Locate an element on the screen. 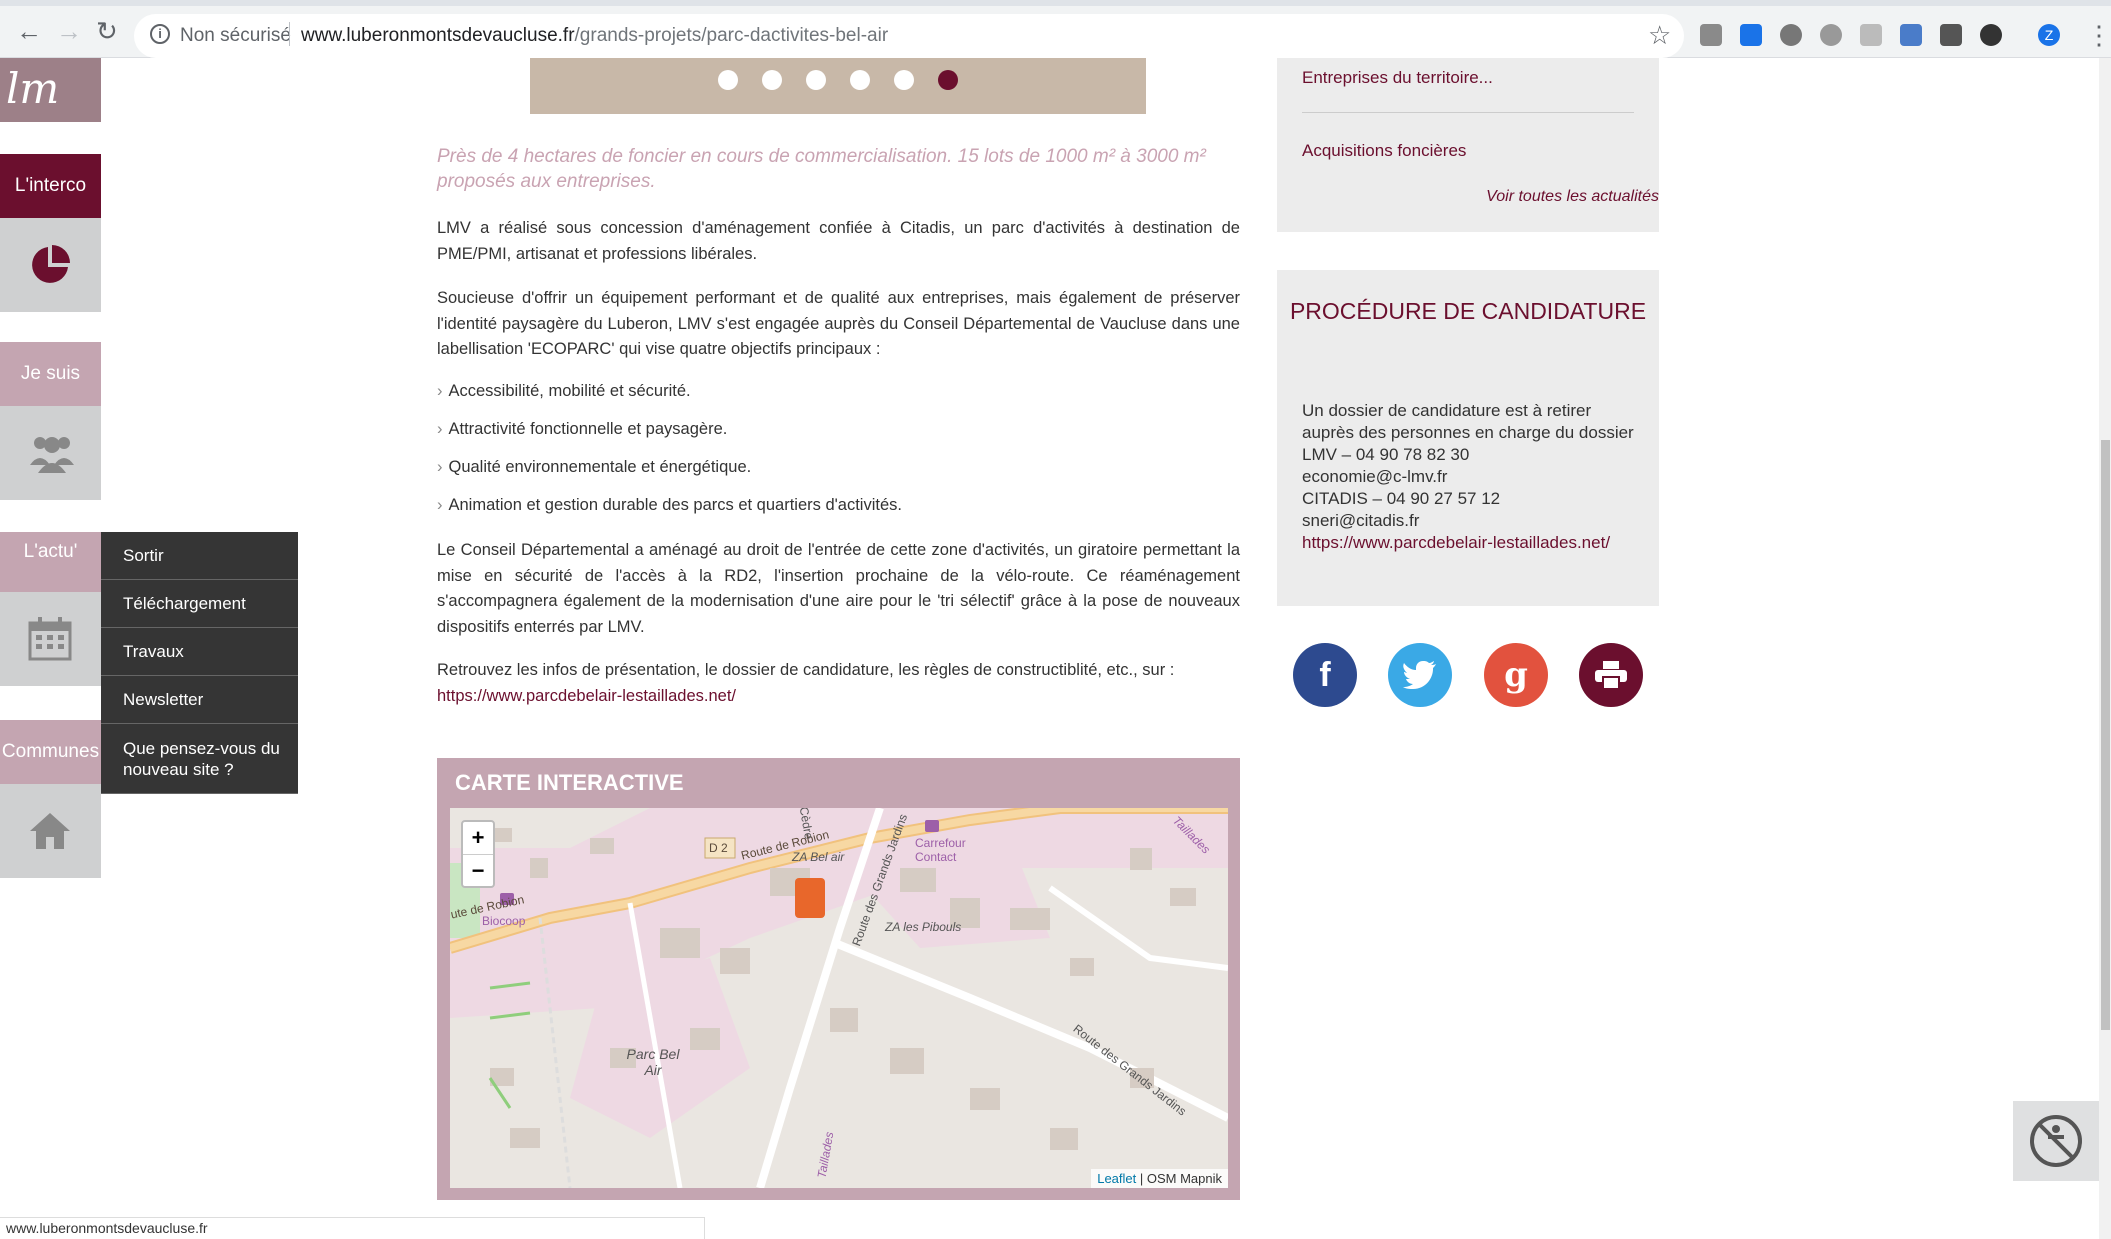 The image size is (2111, 1239). nav-communes-icon is located at coordinates (50, 831).